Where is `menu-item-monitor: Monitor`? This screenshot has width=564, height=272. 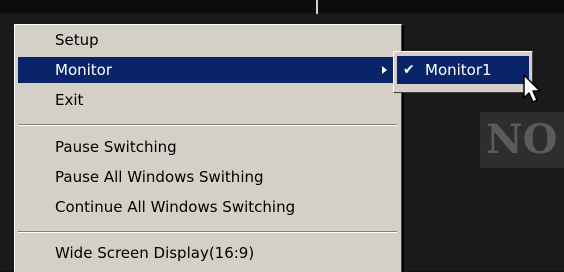 menu-item-monitor: Monitor is located at coordinates (207, 70).